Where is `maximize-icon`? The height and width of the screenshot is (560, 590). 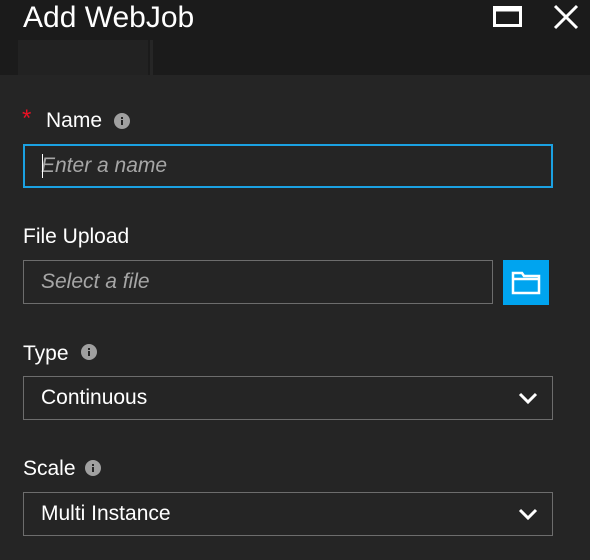
maximize-icon is located at coordinates (507, 16).